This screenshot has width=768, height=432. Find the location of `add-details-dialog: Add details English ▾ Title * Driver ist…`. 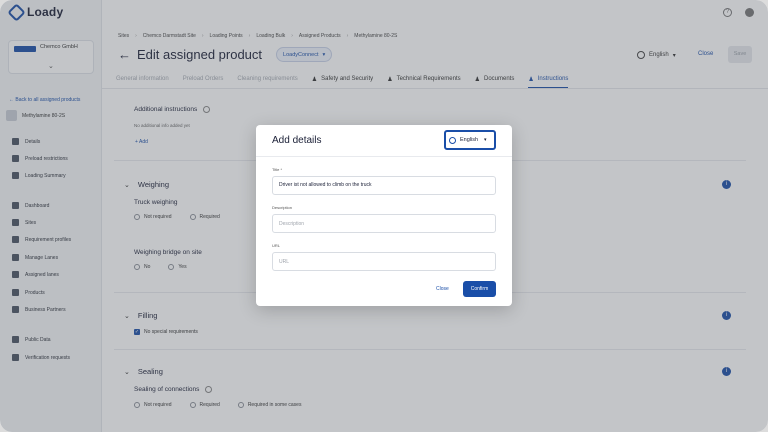

add-details-dialog: Add details English ▾ Title * Driver ist… is located at coordinates (384, 215).